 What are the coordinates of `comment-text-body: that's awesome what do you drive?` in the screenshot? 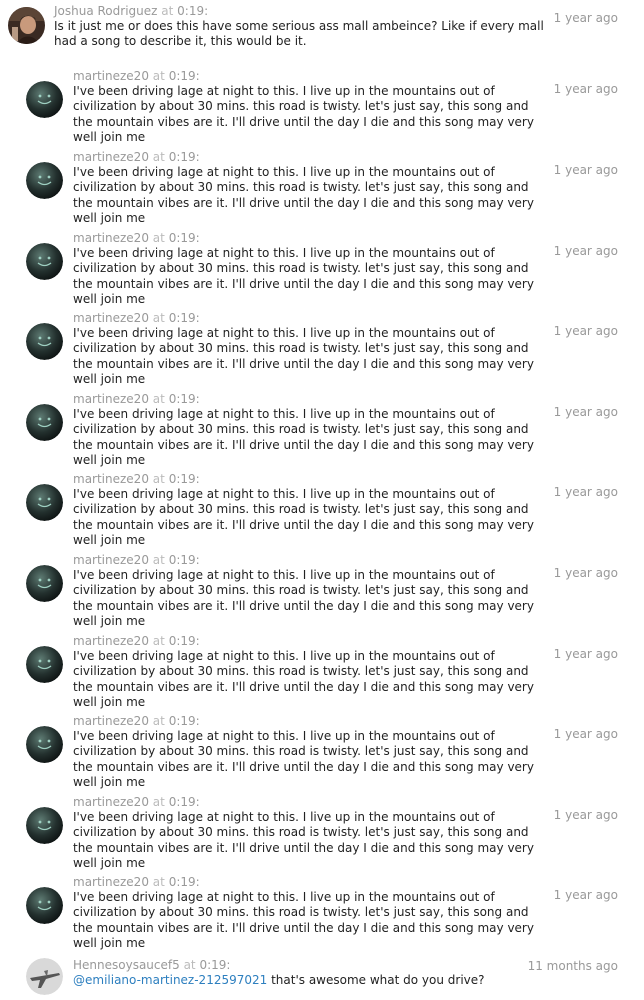 It's located at (376, 980).